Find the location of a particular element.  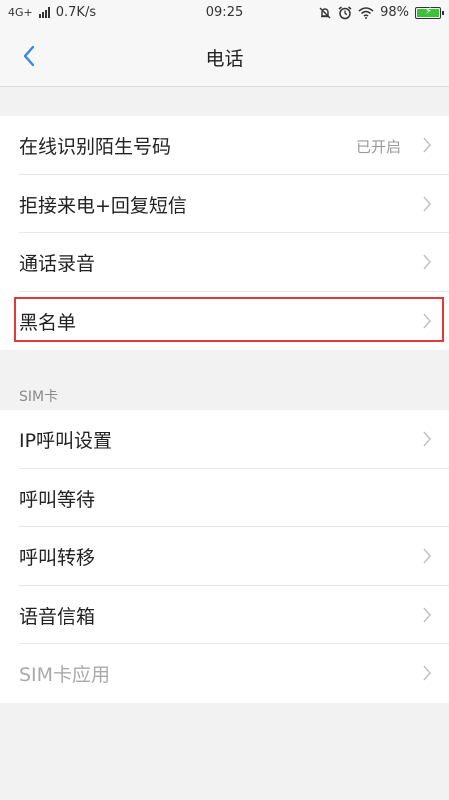

battery-charging-icon: ⚡ is located at coordinates (429, 12).